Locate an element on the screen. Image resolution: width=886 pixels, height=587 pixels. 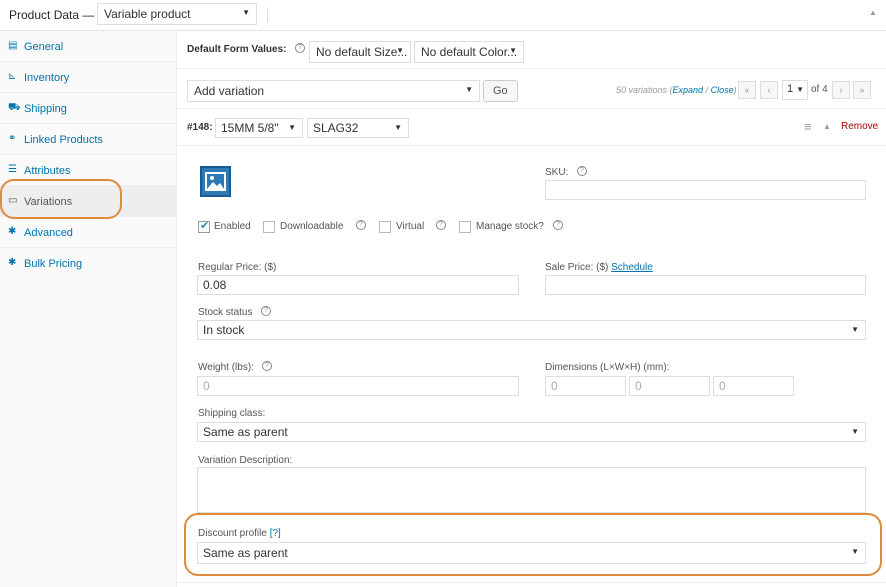
general-icon: ▤ is located at coordinates (13, 45).